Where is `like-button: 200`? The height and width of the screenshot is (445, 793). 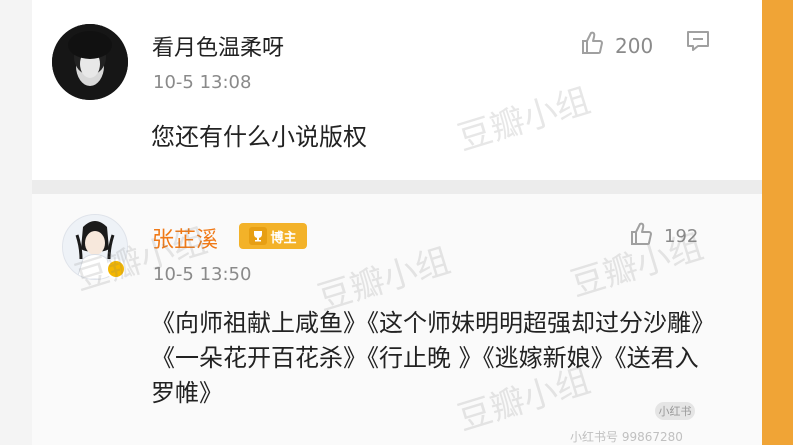 like-button: 200 is located at coordinates (615, 45).